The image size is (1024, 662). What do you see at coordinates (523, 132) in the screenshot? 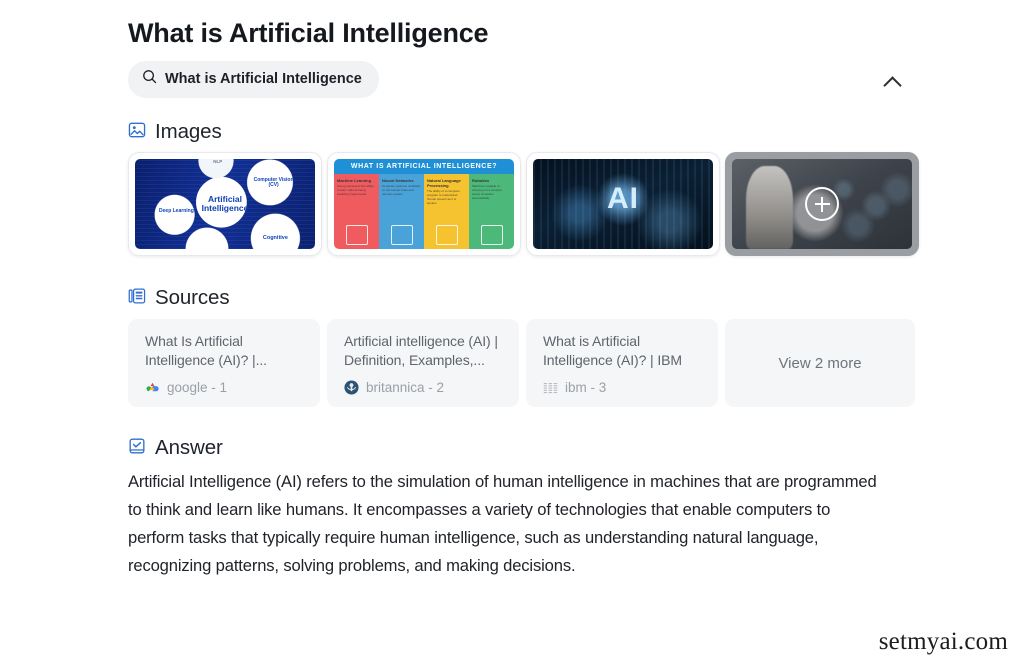
I see `images-section-header: Images` at bounding box center [523, 132].